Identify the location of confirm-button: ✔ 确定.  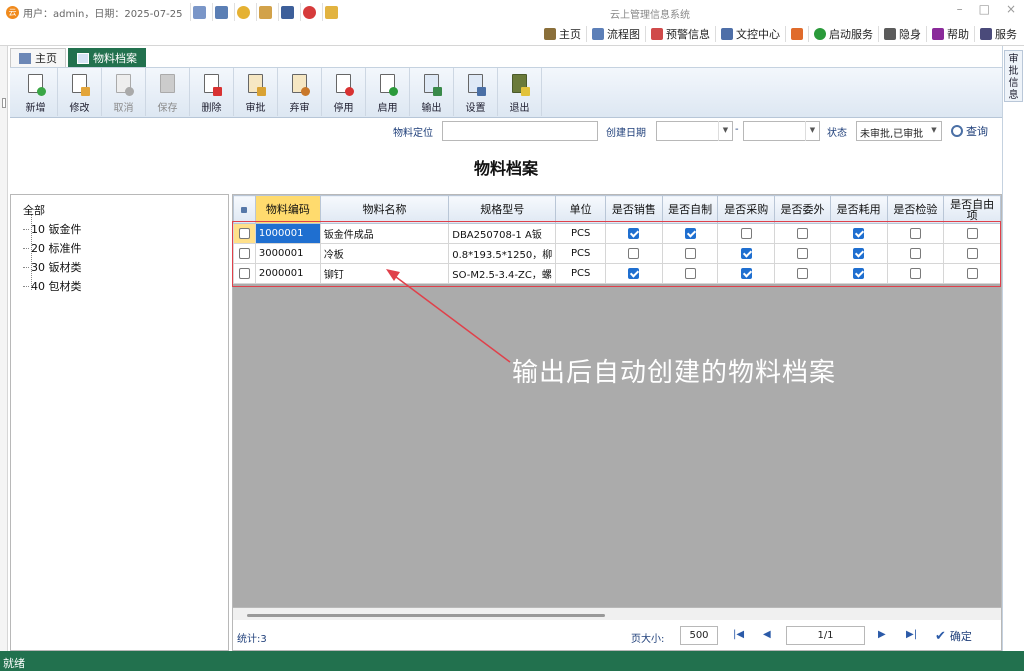
(953, 636).